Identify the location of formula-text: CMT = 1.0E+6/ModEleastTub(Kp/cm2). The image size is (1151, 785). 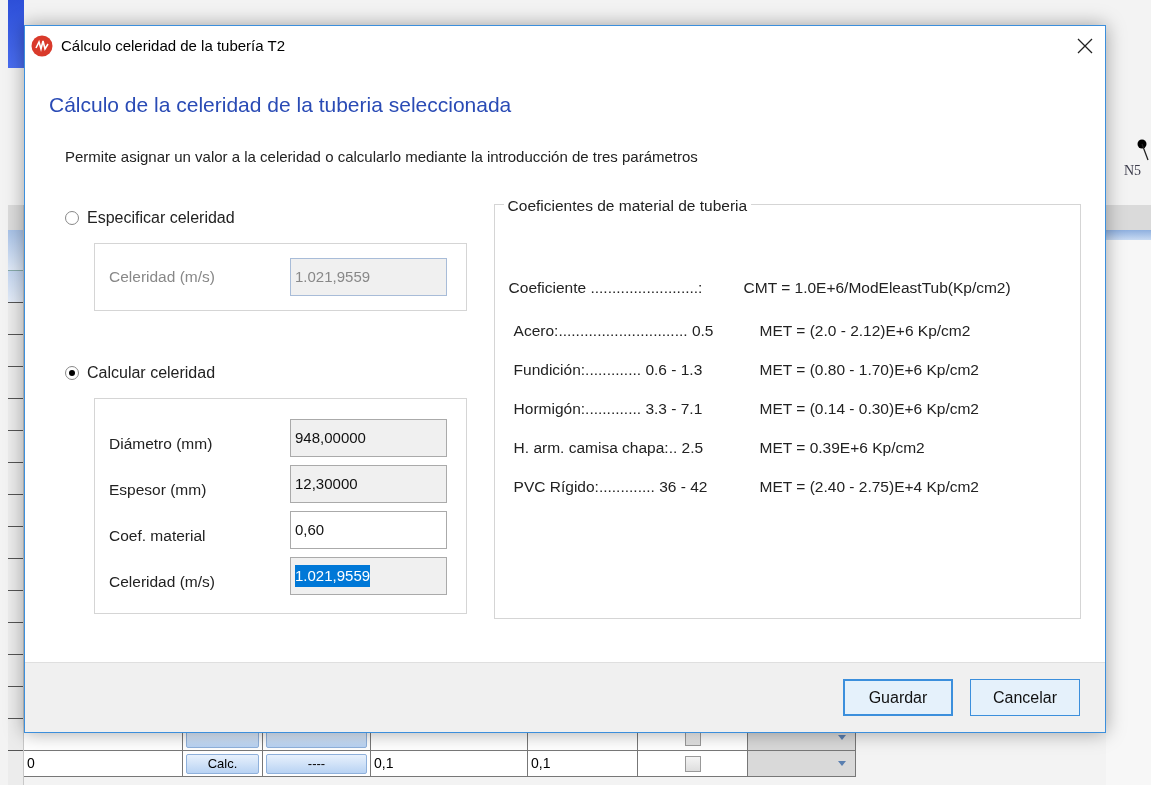
(877, 288).